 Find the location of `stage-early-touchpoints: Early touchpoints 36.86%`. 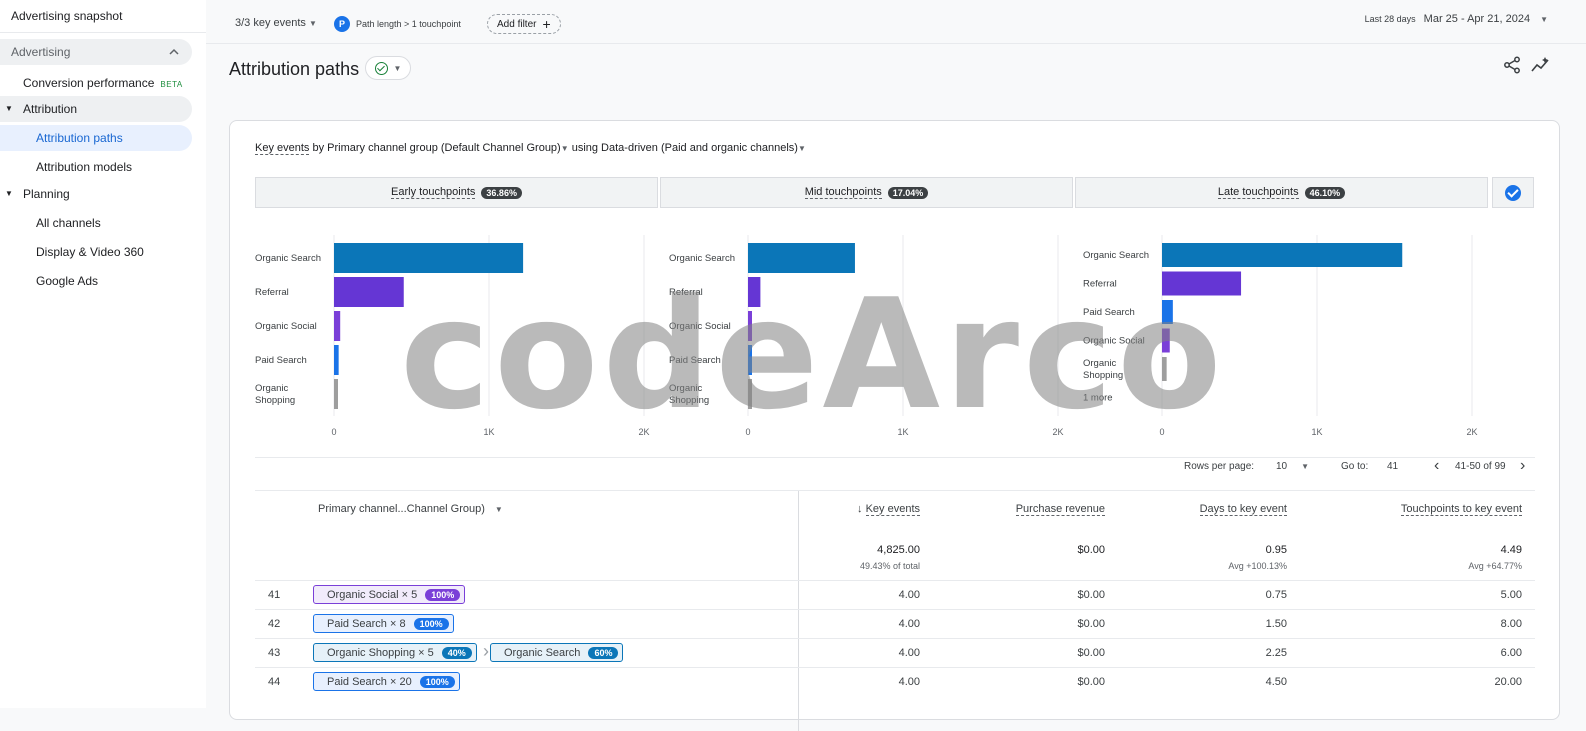

stage-early-touchpoints: Early touchpoints 36.86% is located at coordinates (456, 192).